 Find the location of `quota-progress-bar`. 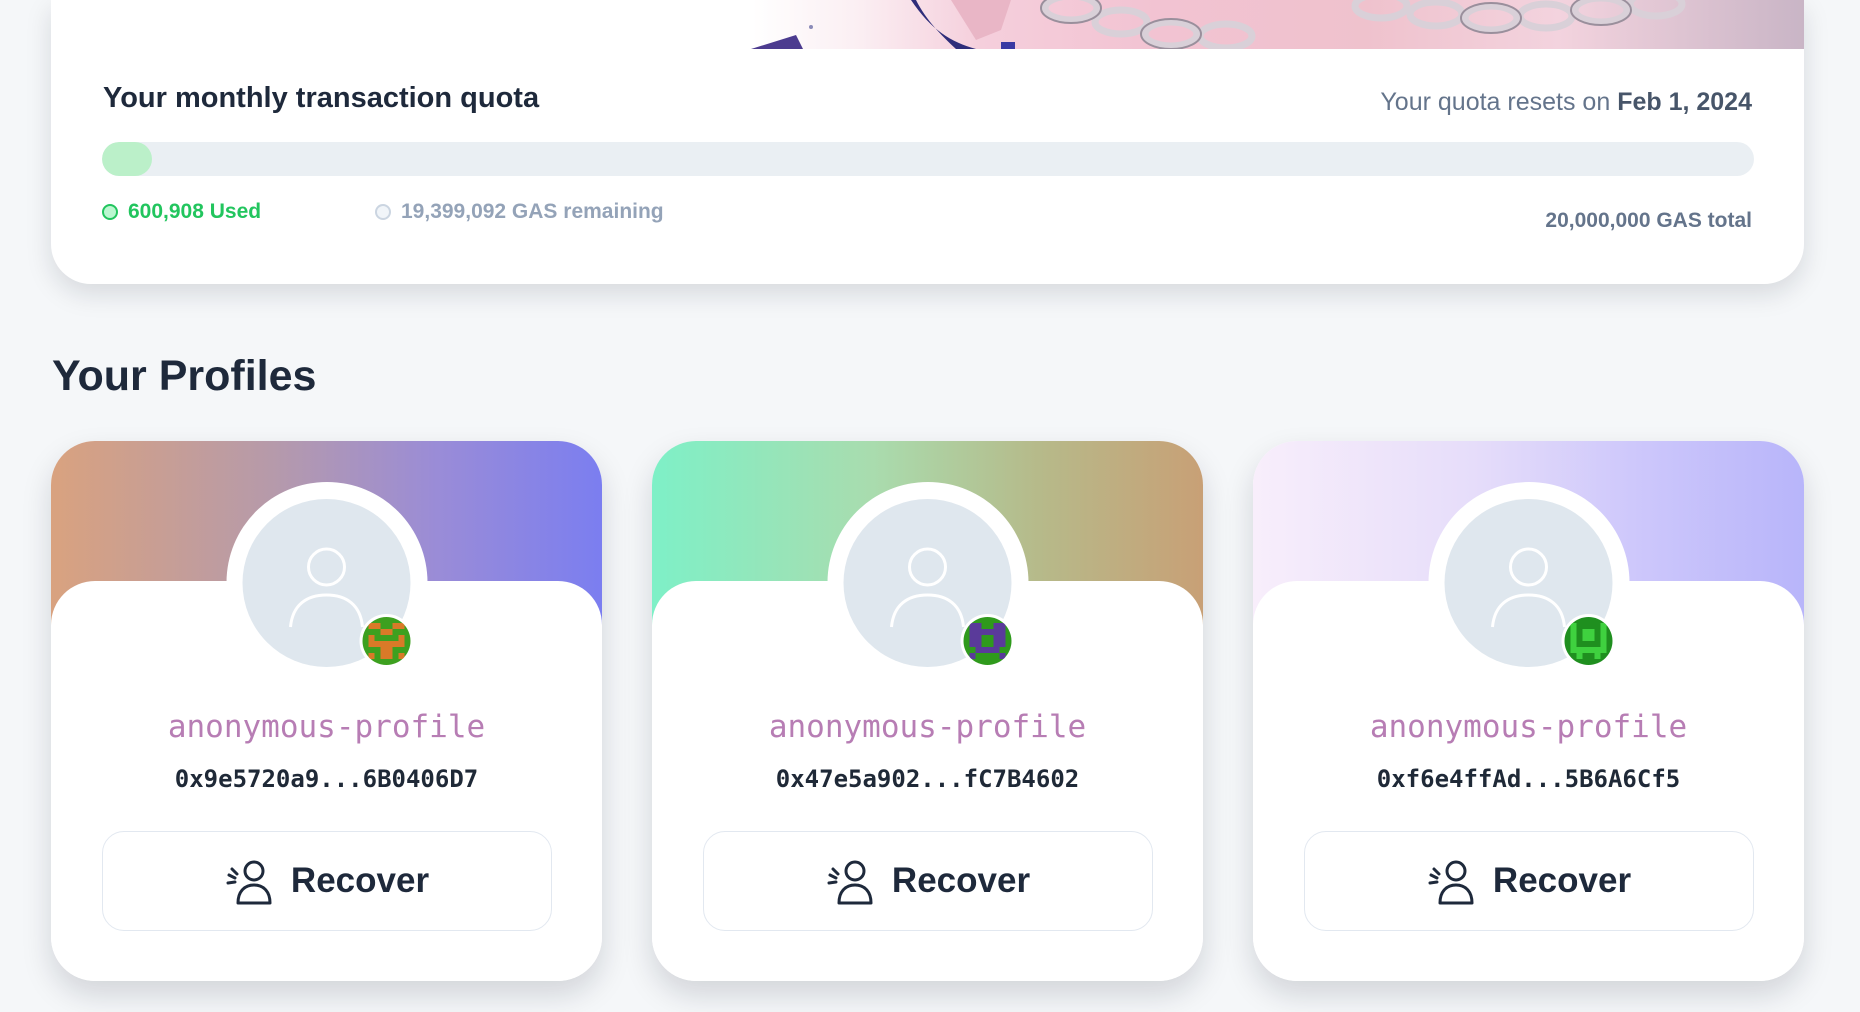

quota-progress-bar is located at coordinates (928, 159).